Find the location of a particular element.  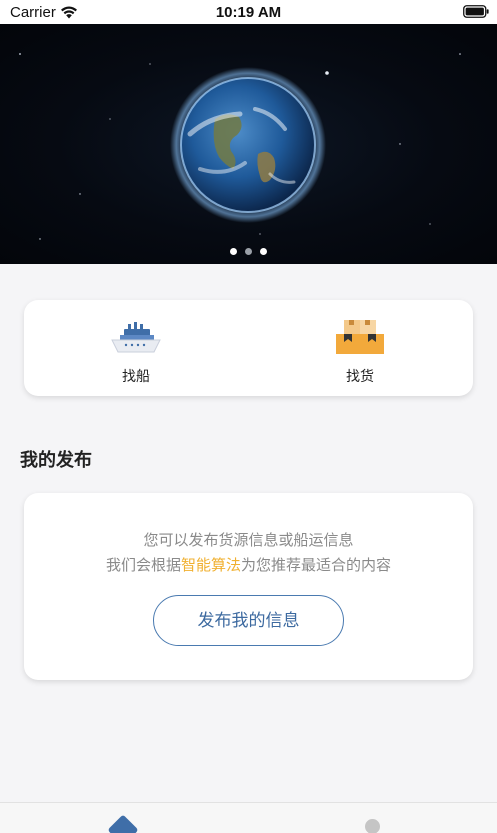

tab-bar is located at coordinates (248, 817).